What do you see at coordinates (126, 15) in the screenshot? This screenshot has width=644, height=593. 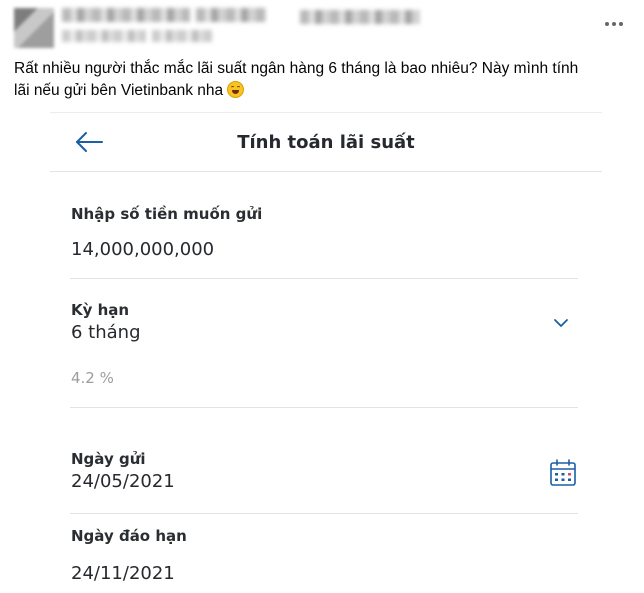 I see `blurred-author-name` at bounding box center [126, 15].